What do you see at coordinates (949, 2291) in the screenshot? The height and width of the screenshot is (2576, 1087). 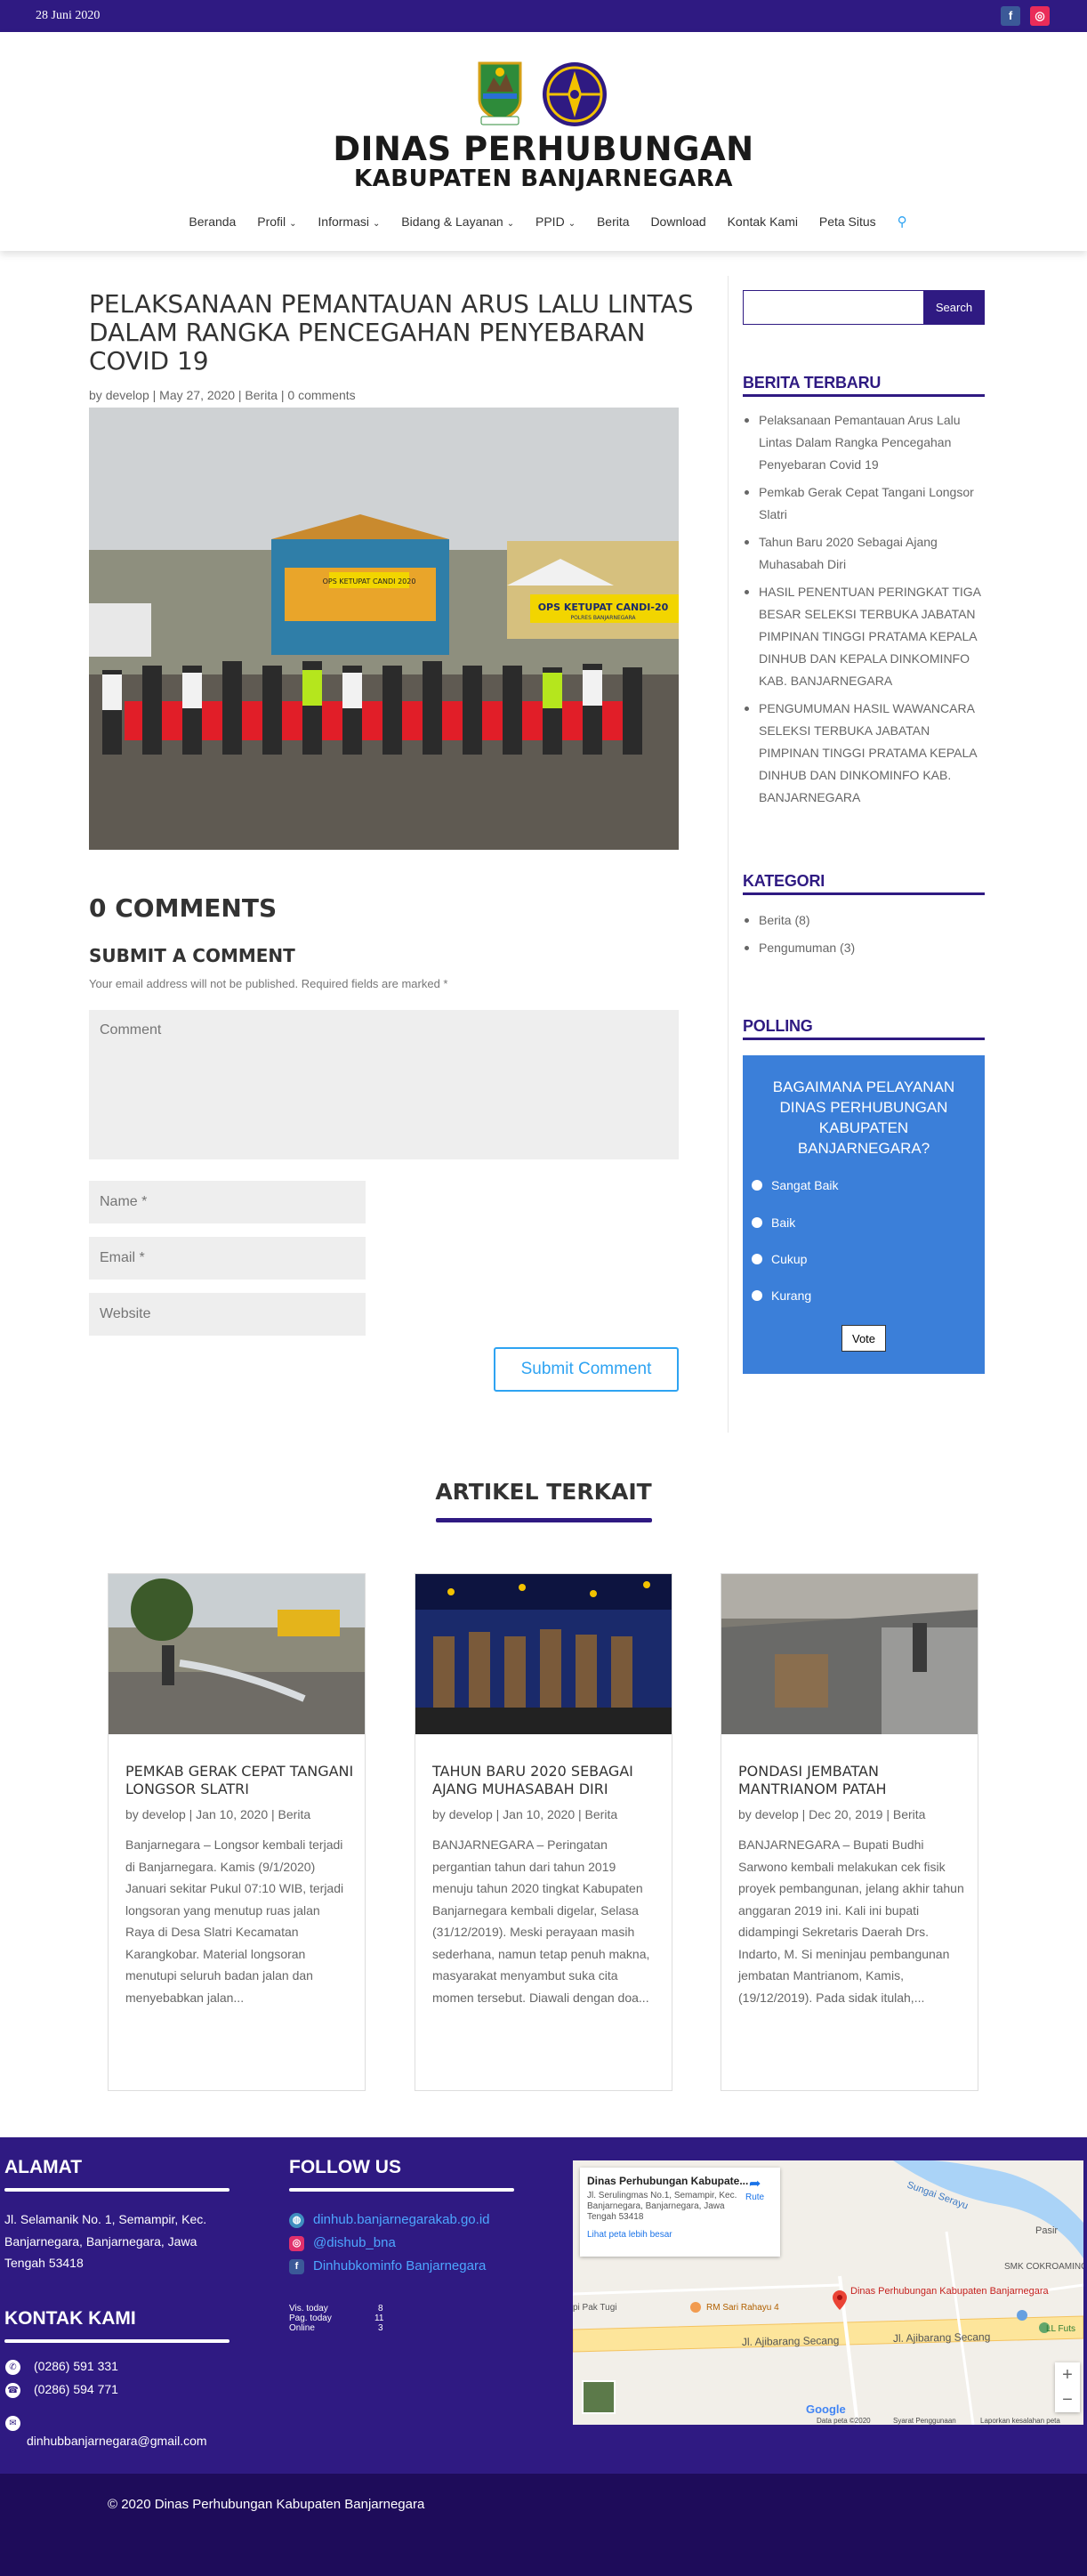 I see `map-marker-label: Dinas Perhubungan Kabupaten Banjarnegara` at bounding box center [949, 2291].